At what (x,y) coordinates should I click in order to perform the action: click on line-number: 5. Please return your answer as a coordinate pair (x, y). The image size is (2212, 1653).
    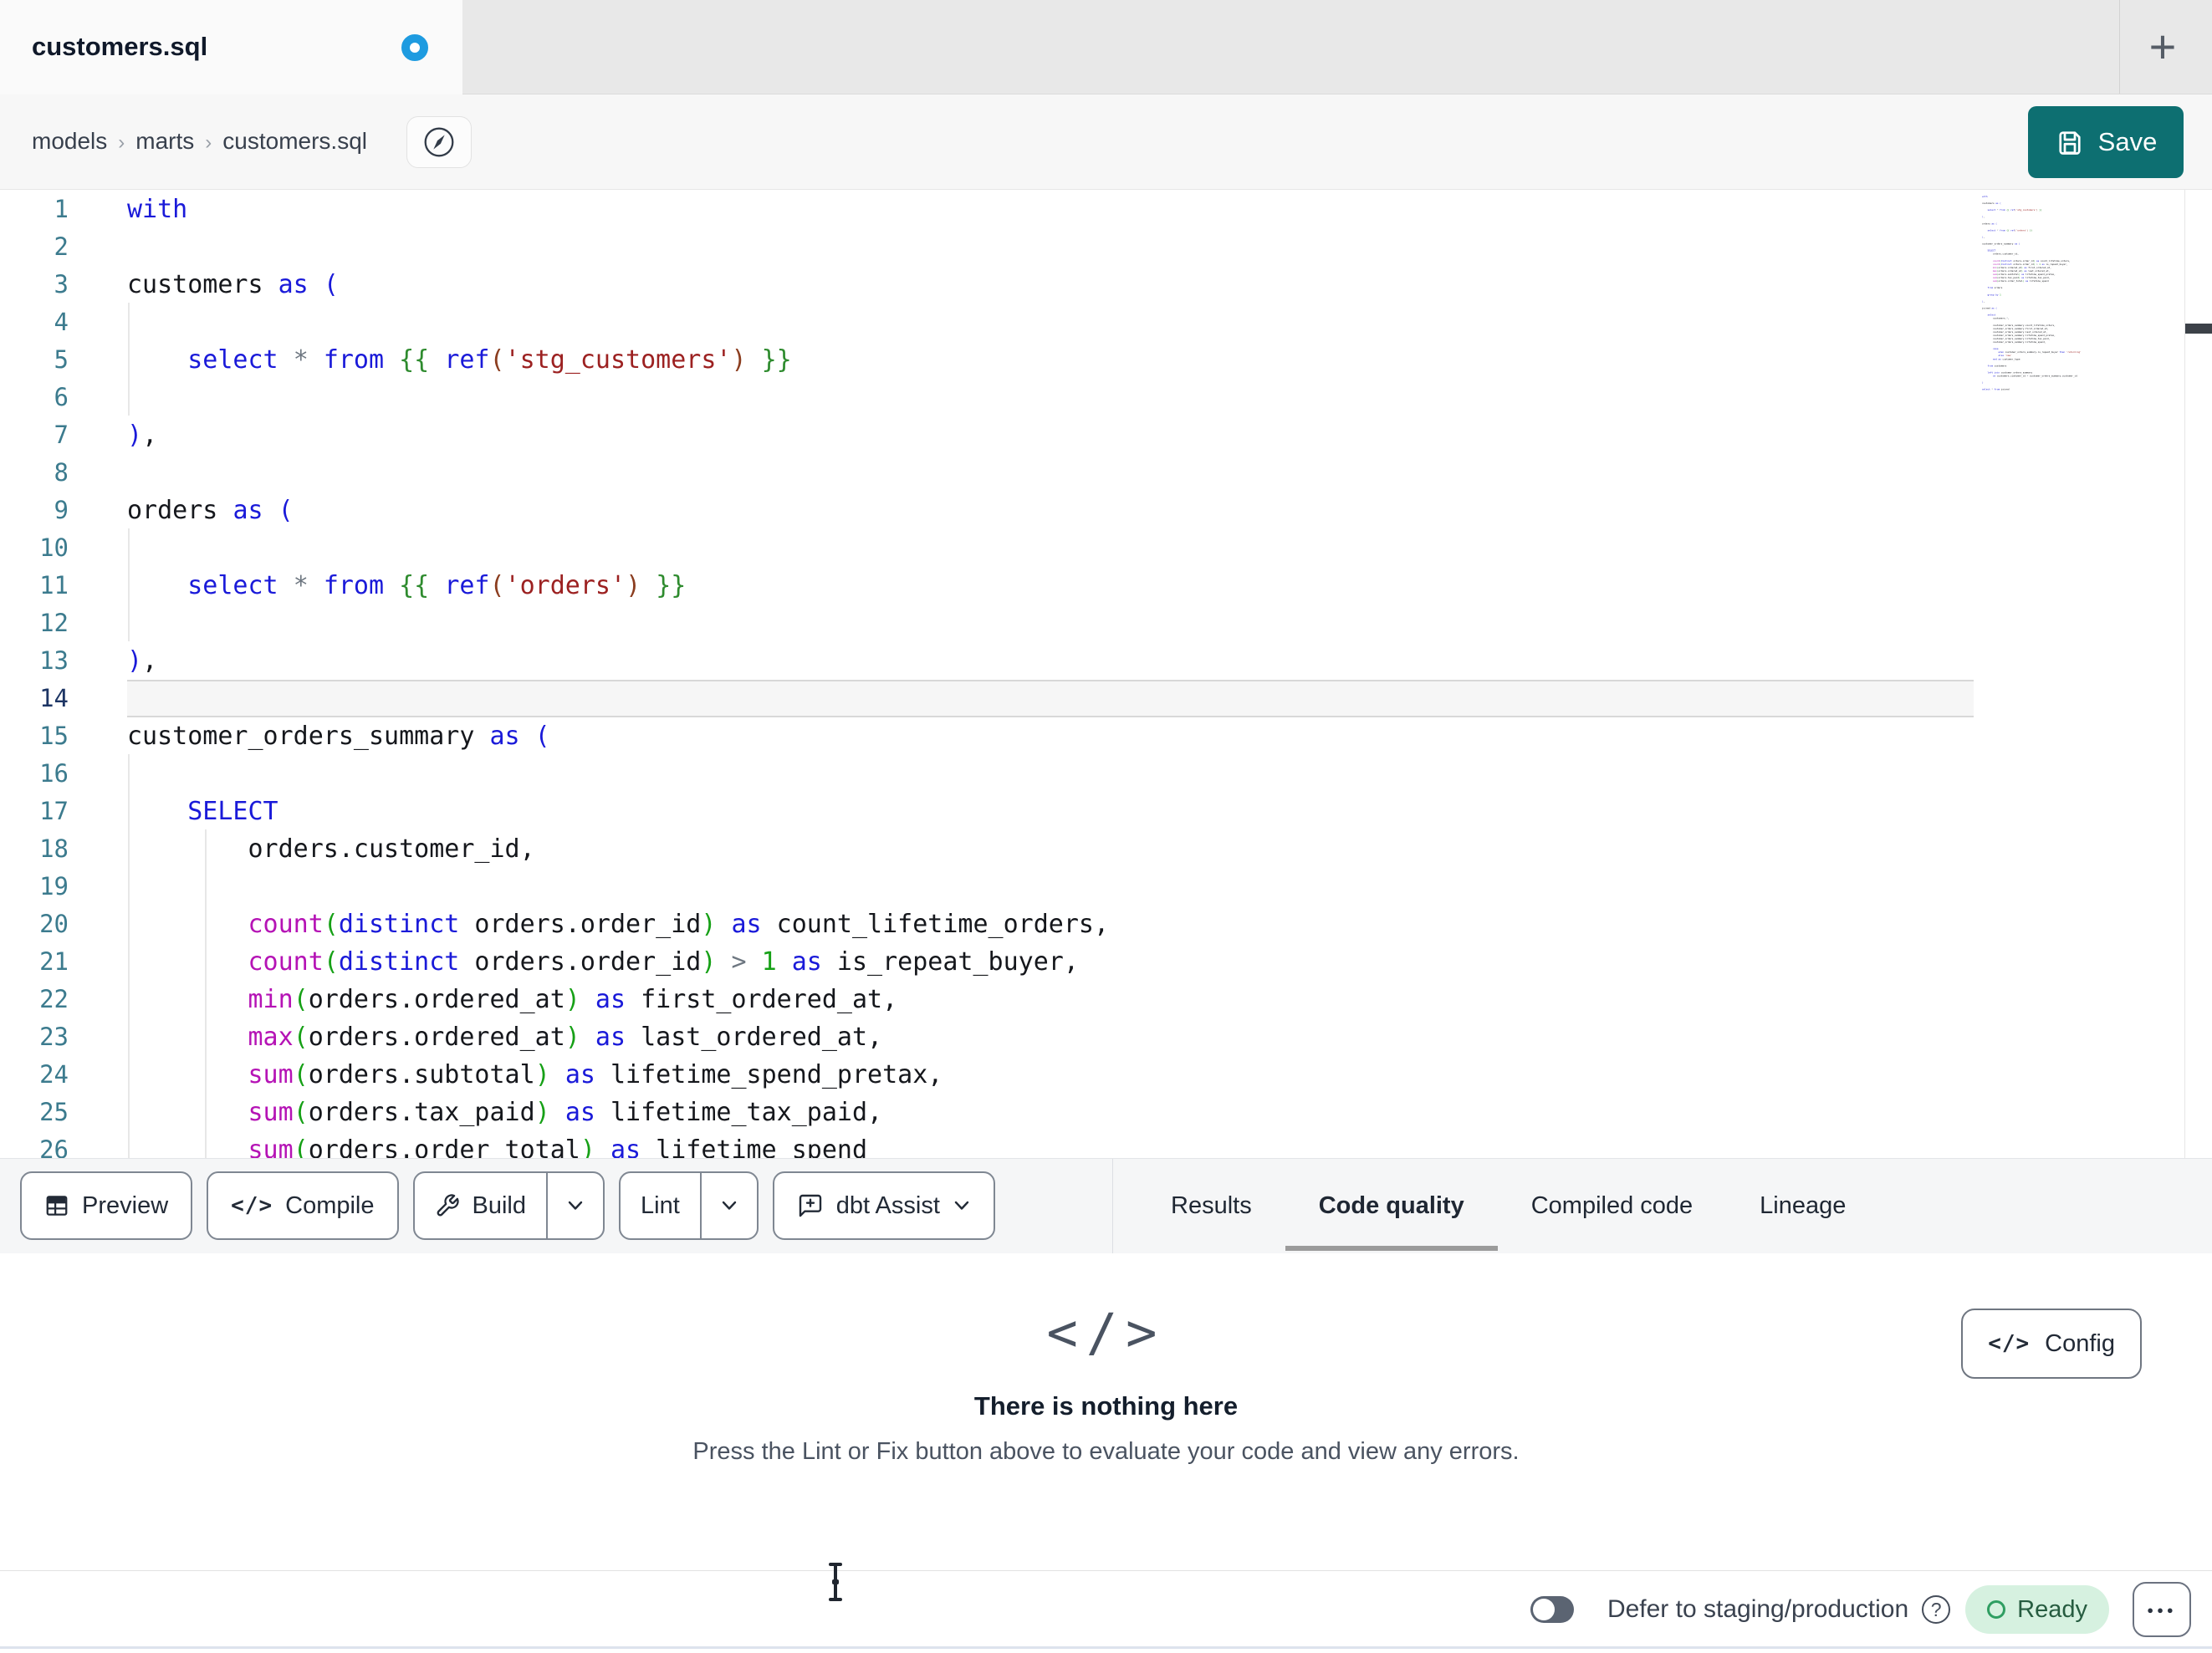
    Looking at the image, I should click on (61, 359).